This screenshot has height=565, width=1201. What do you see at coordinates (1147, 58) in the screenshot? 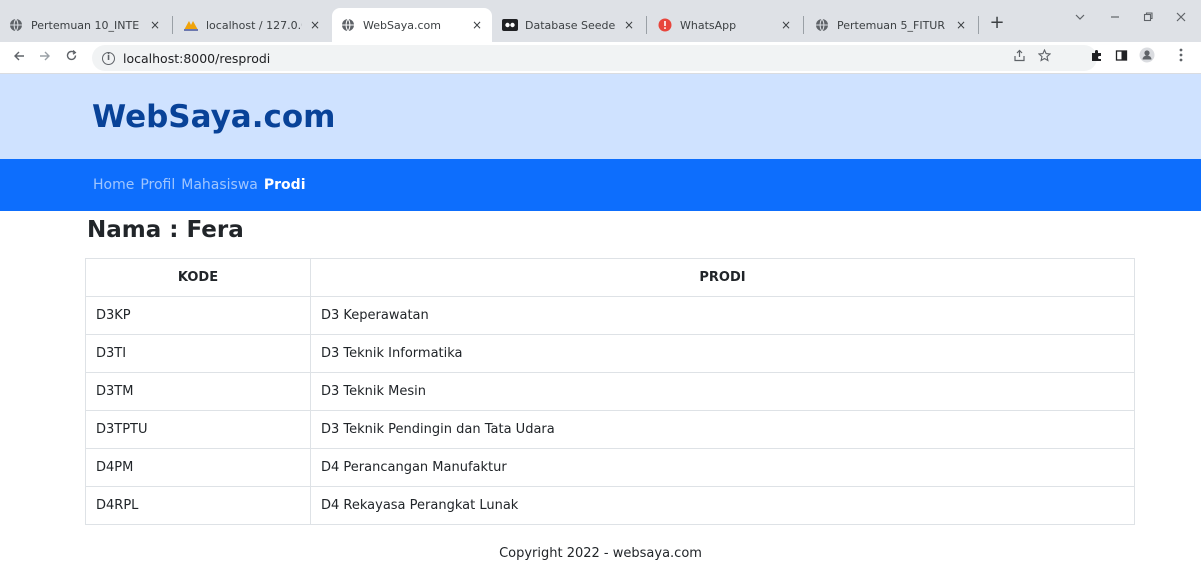
I see `profile-avatar-icon` at bounding box center [1147, 58].